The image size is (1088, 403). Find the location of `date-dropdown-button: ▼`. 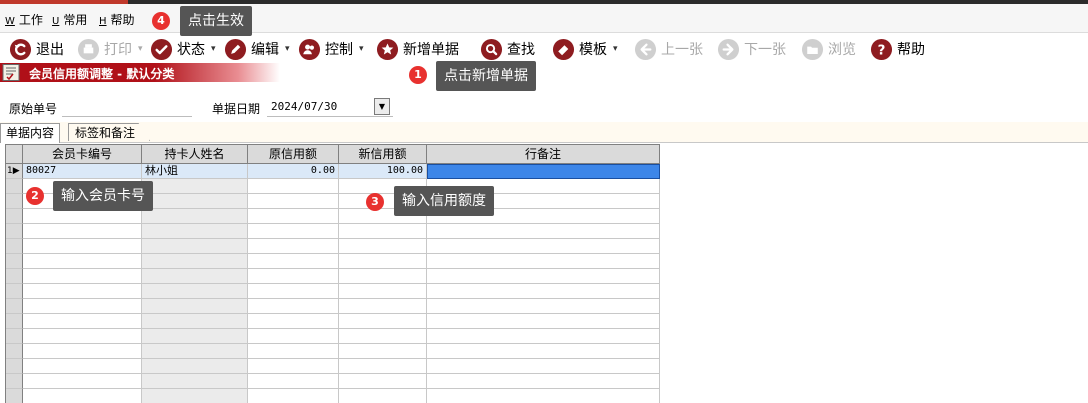

date-dropdown-button: ▼ is located at coordinates (382, 106).